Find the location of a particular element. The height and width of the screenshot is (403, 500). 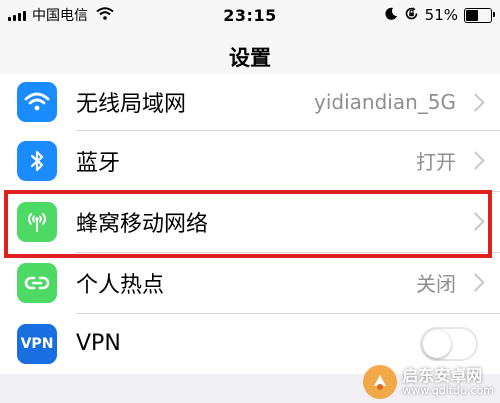

do-not-disturb-moon-icon is located at coordinates (391, 15).